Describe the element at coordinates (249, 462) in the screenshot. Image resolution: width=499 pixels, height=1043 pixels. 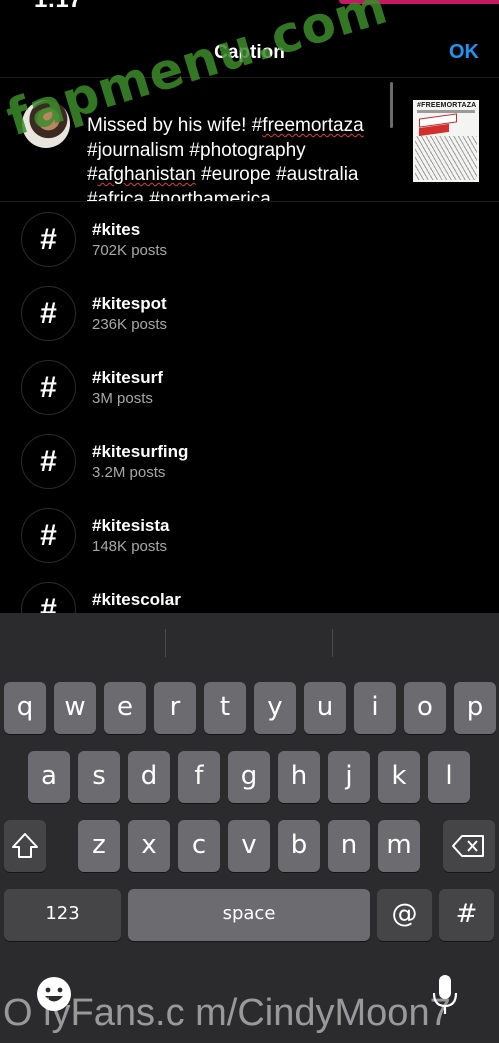
I see `hashtag-suggestion-row: # #kitesurfing 3.2M posts` at that location.